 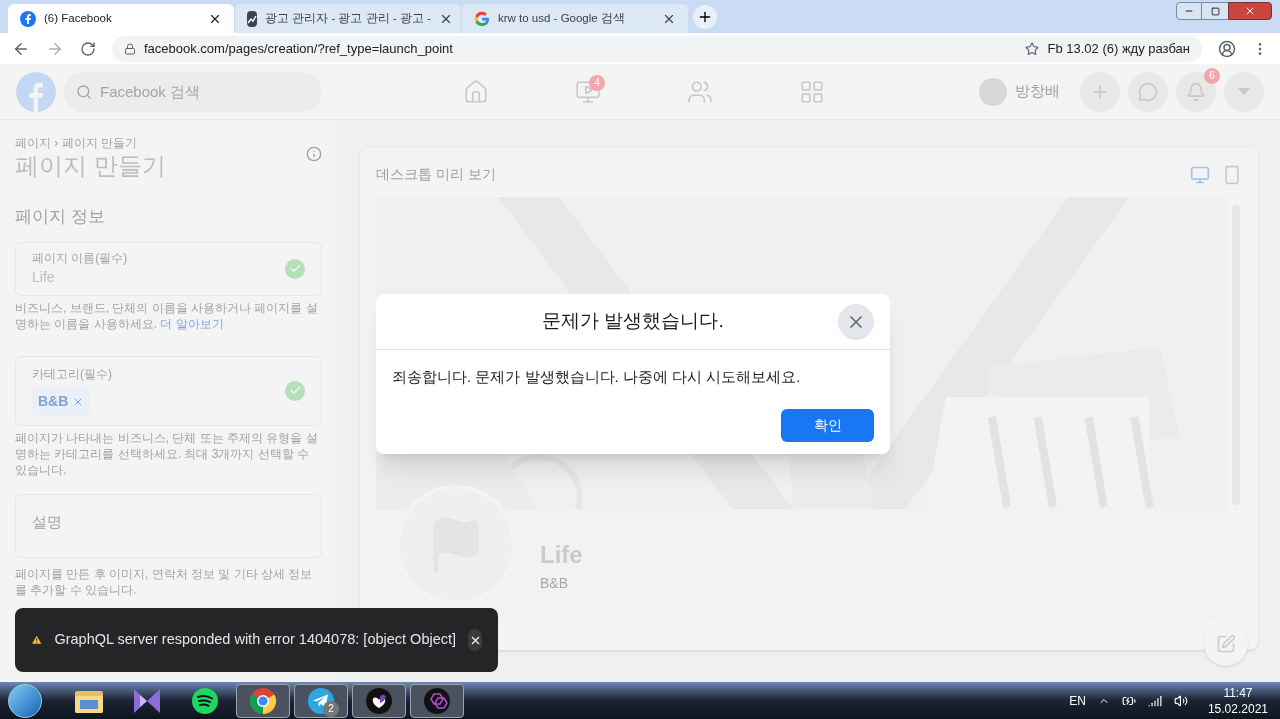 I want to click on confirm-button: 확인, so click(x=827, y=425).